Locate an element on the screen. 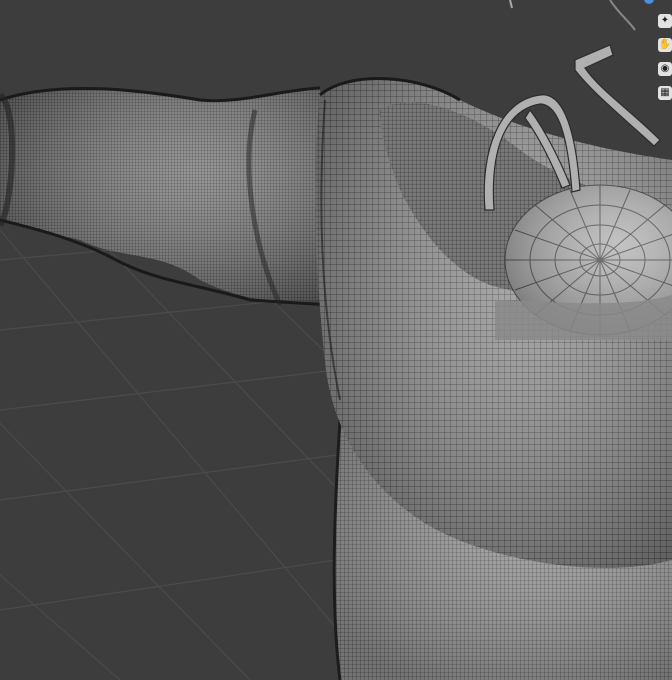 The width and height of the screenshot is (672, 680). edge-fragment is located at coordinates (511, 4).